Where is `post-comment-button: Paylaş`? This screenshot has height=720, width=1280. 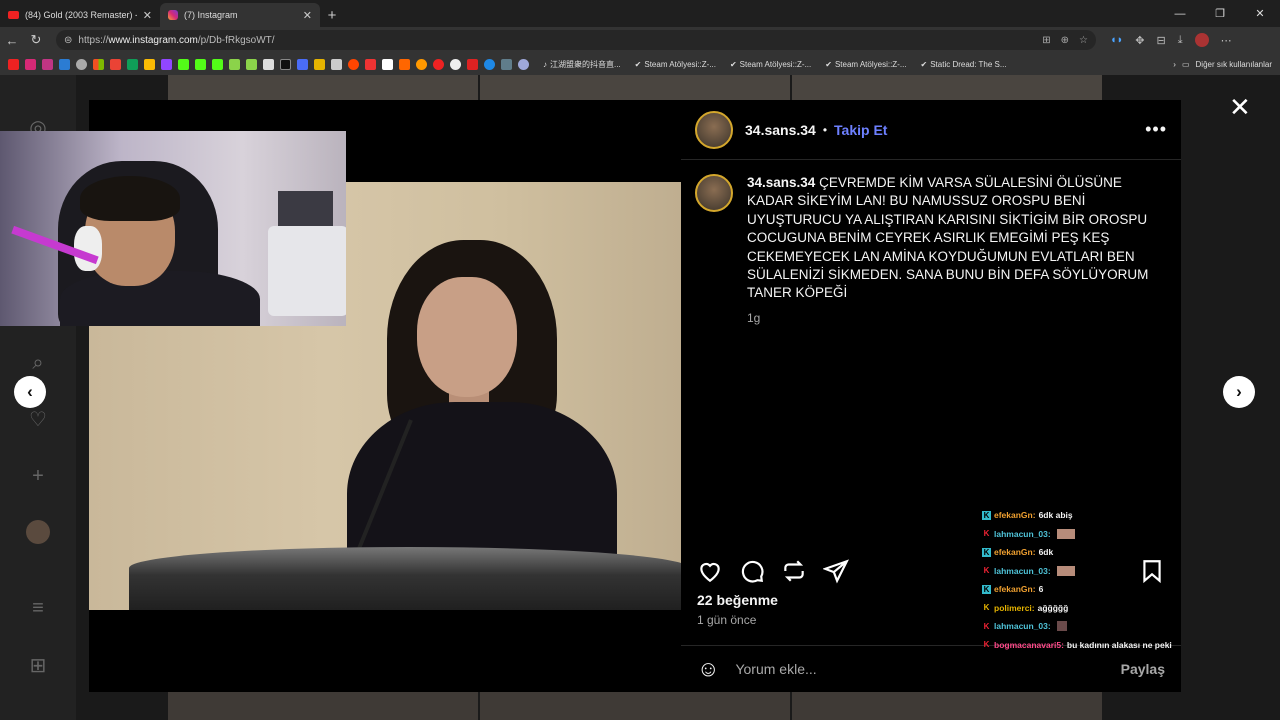
post-comment-button: Paylaş is located at coordinates (1143, 669).